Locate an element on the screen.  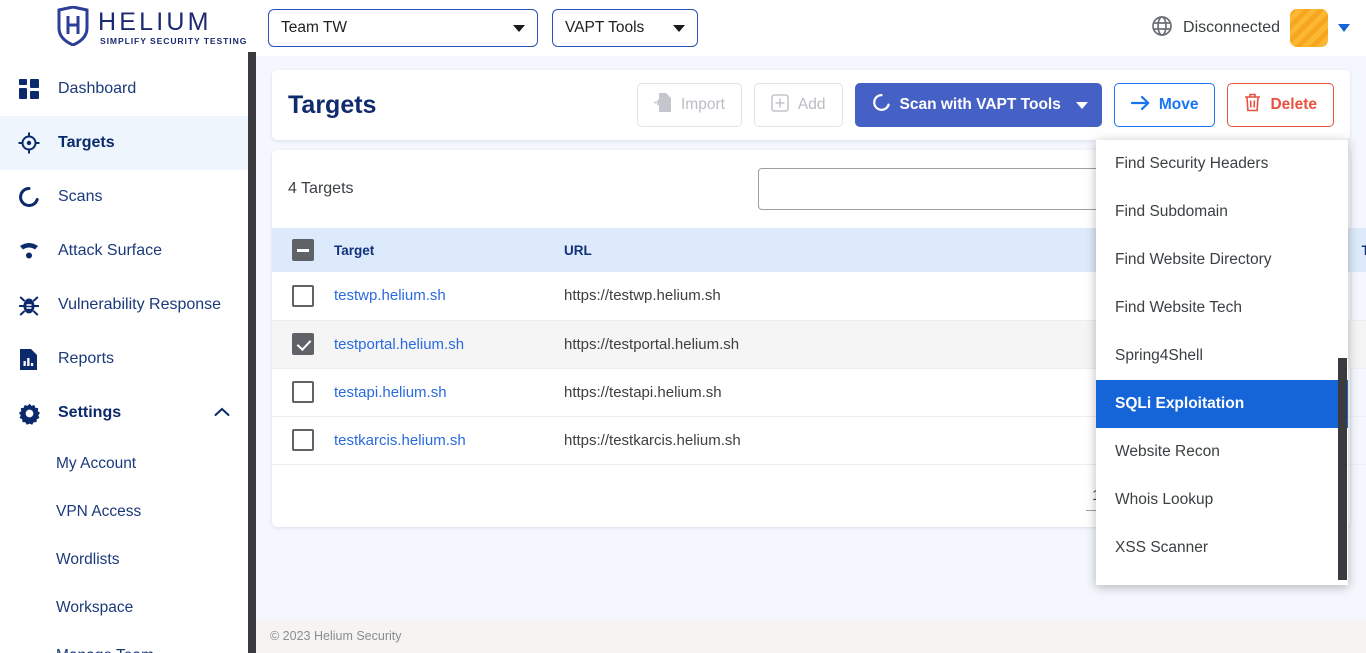
target-crosshair-icon is located at coordinates (29, 143).